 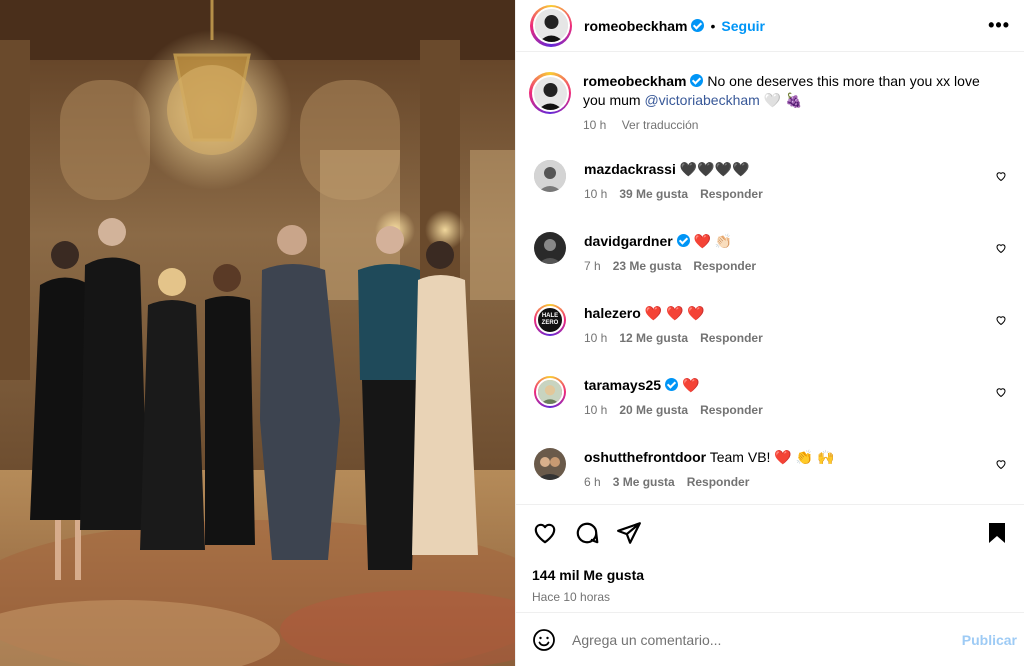 What do you see at coordinates (770, 597) in the screenshot?
I see `post-time: Hace 10 horas` at bounding box center [770, 597].